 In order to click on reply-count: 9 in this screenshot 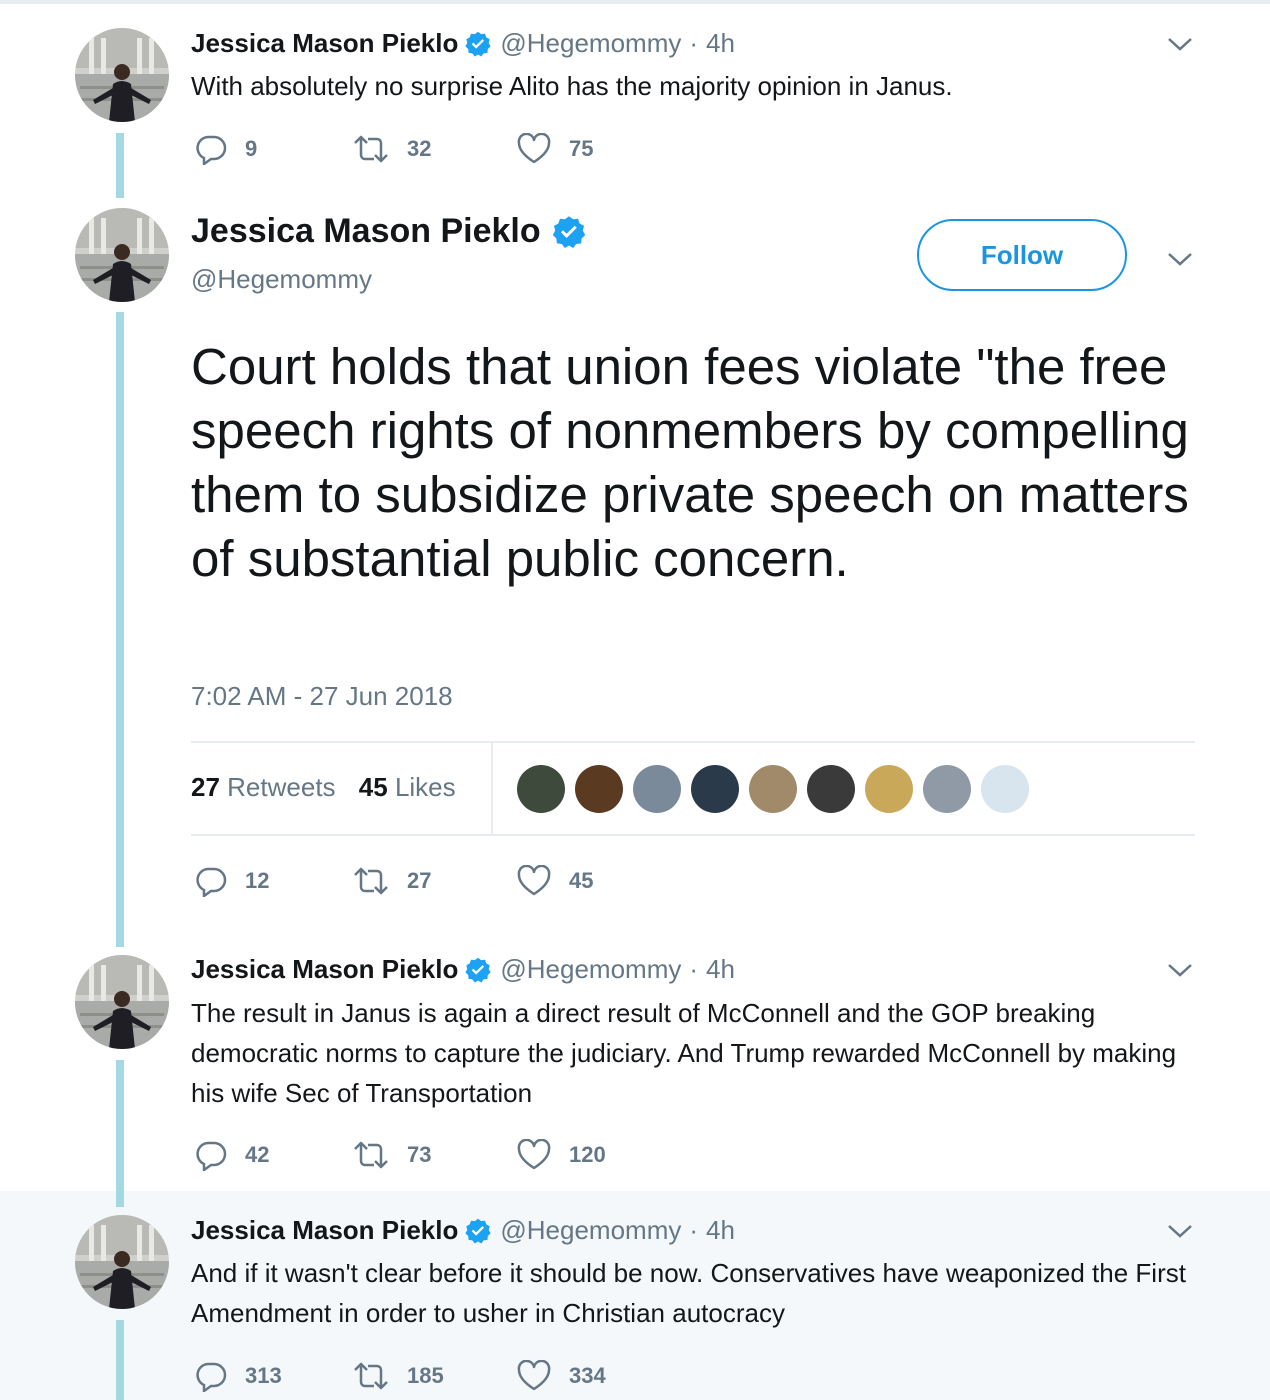, I will do `click(251, 148)`.